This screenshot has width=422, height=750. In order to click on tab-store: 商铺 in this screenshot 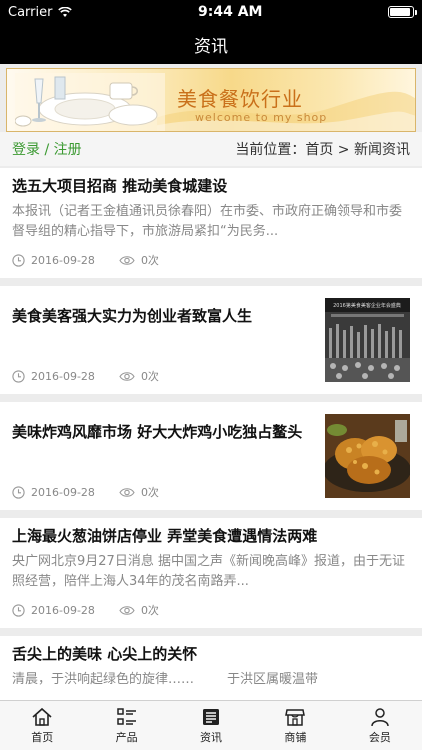, I will do `click(295, 725)`.